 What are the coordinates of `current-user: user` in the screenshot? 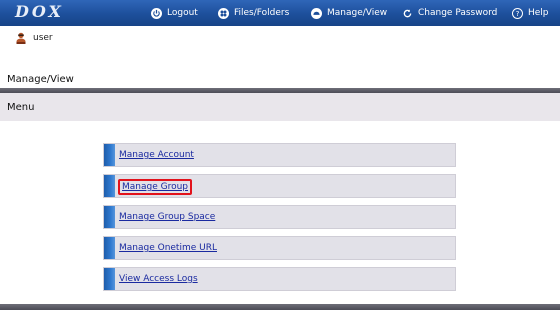 It's located at (34, 38).